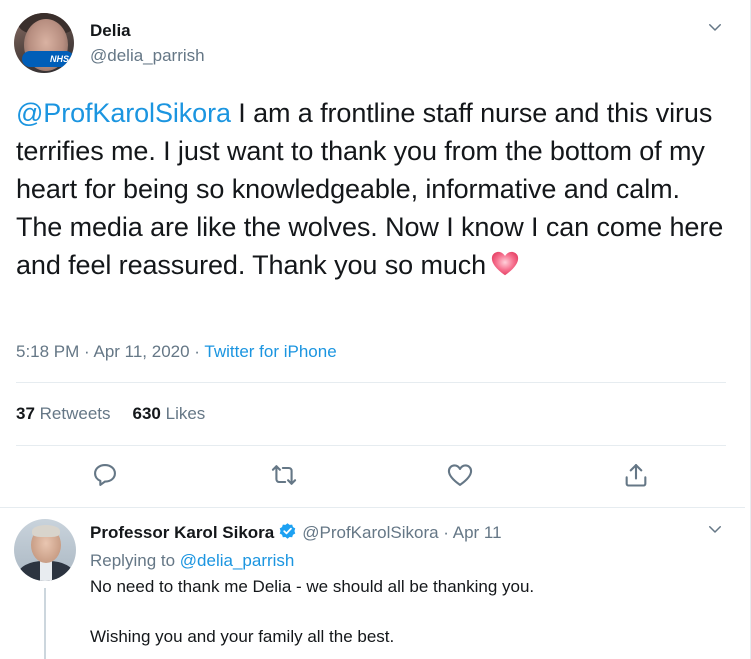 This screenshot has height=659, width=751. Describe the element at coordinates (182, 532) in the screenshot. I see `reply-author-name: Professor Karol Sikora` at that location.